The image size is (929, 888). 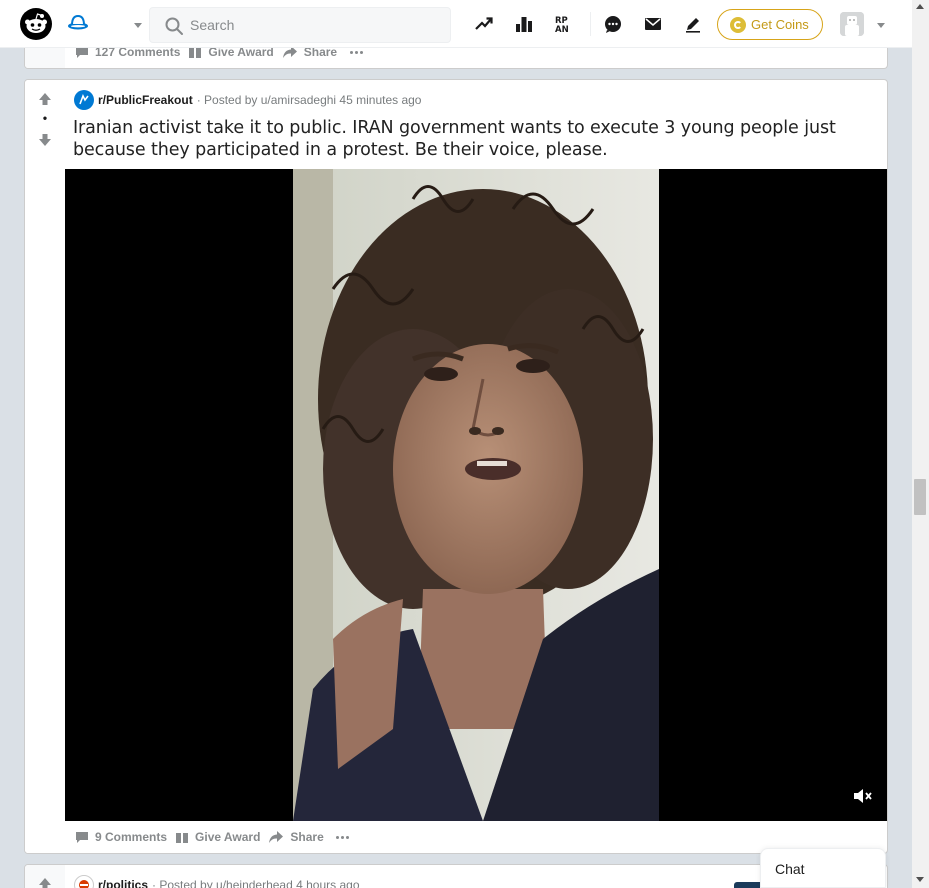 I want to click on header-divider, so click(x=590, y=24).